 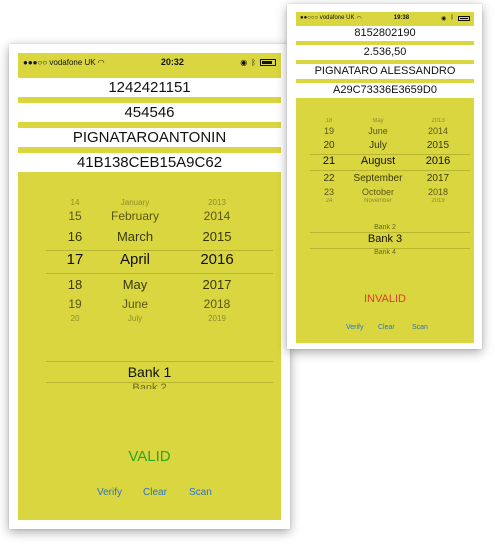 I want to click on name-field: PIGNATARO ALESSANDRO, so click(x=385, y=71).